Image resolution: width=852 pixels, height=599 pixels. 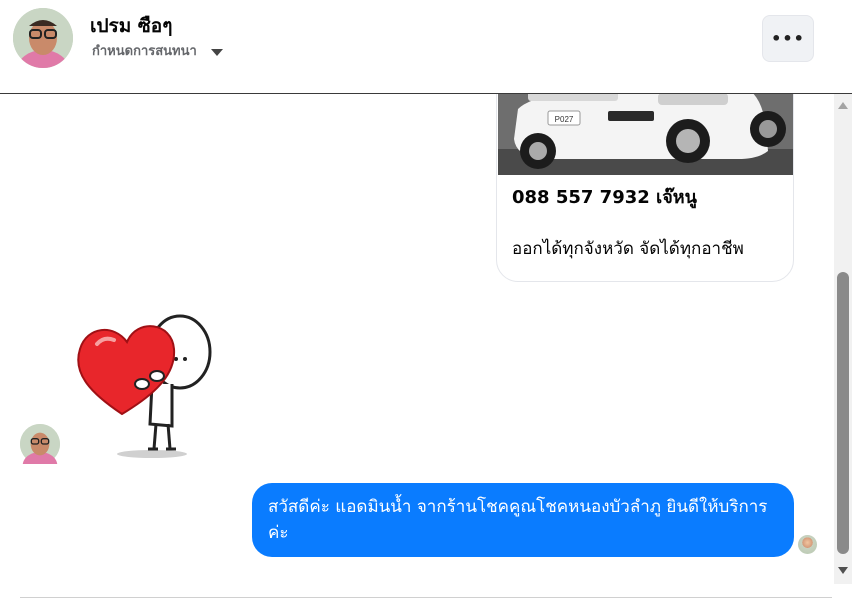 I want to click on more-options-button: •••, so click(x=788, y=38).